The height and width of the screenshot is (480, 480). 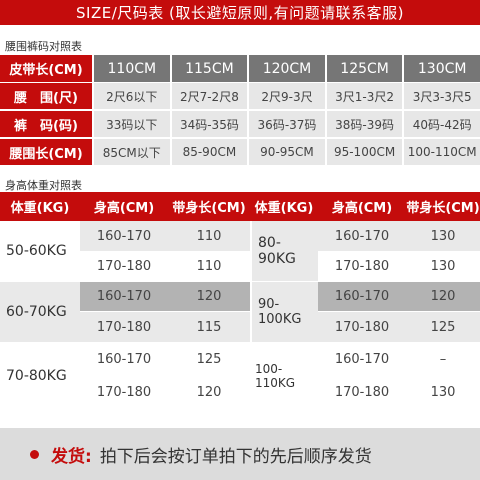 What do you see at coordinates (34, 454) in the screenshot?
I see `bullet-dot-icon` at bounding box center [34, 454].